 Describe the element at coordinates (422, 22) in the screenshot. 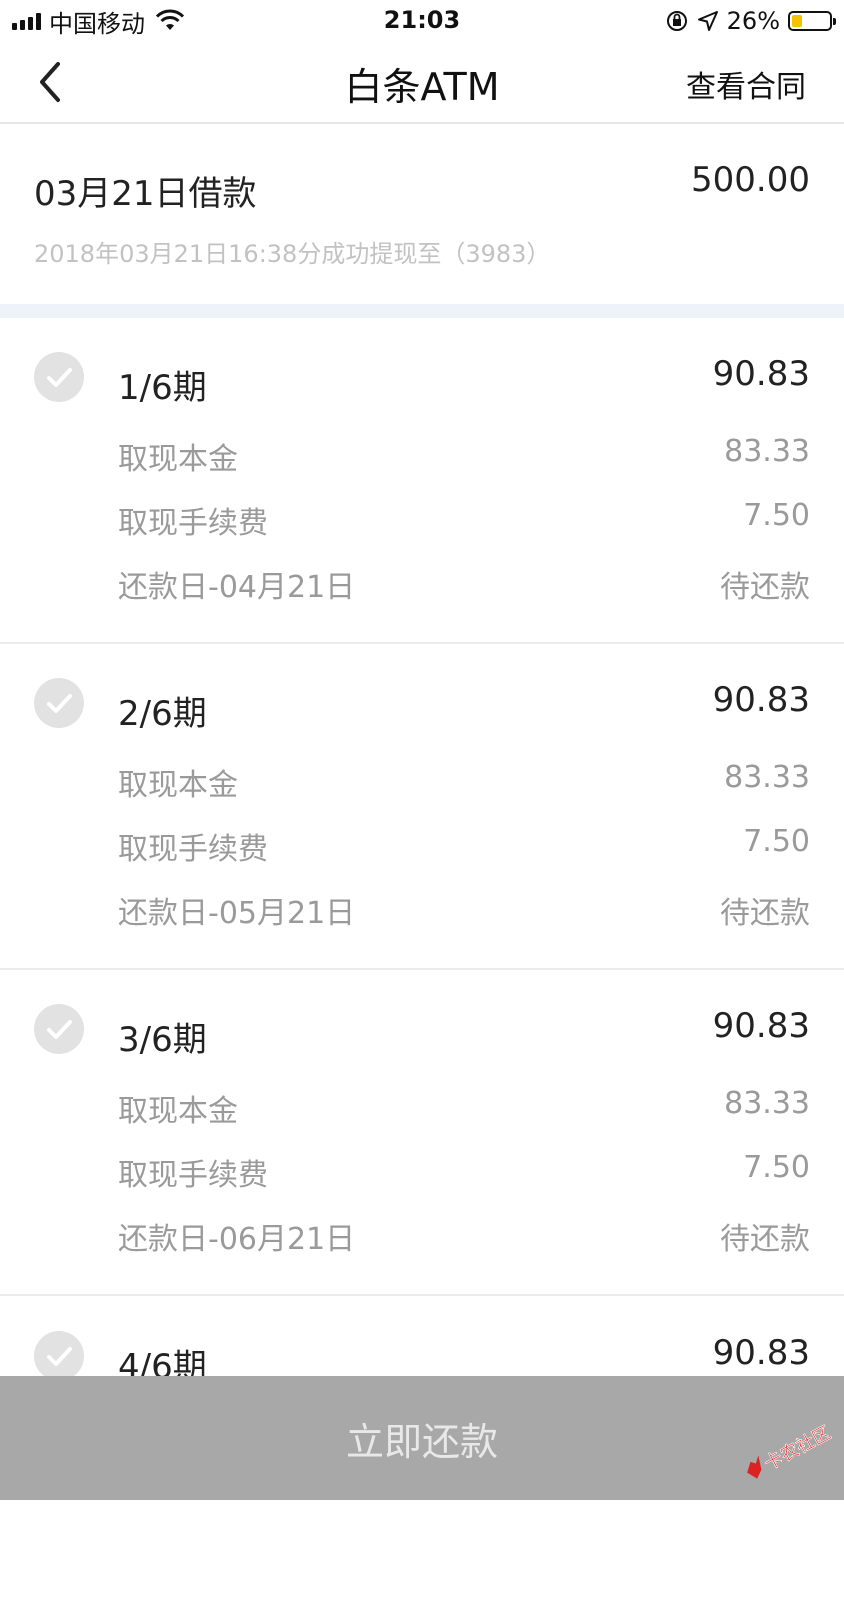

I see `status-bar: 中国移动 21:03 26%` at that location.